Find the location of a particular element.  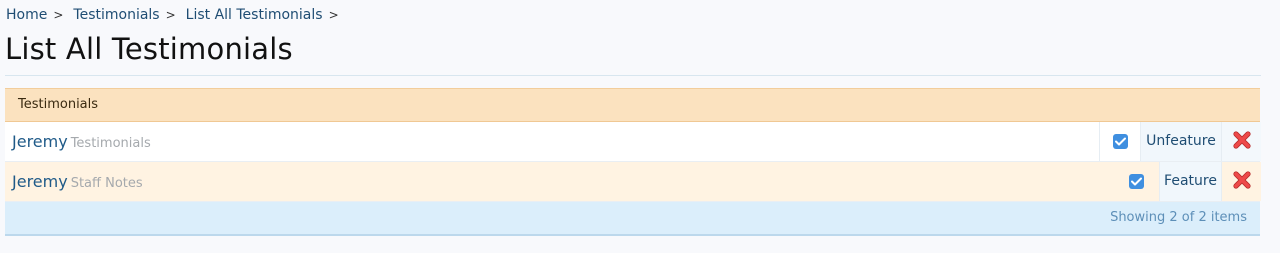

breadcrumb-item-home: Home > is located at coordinates (39, 15).